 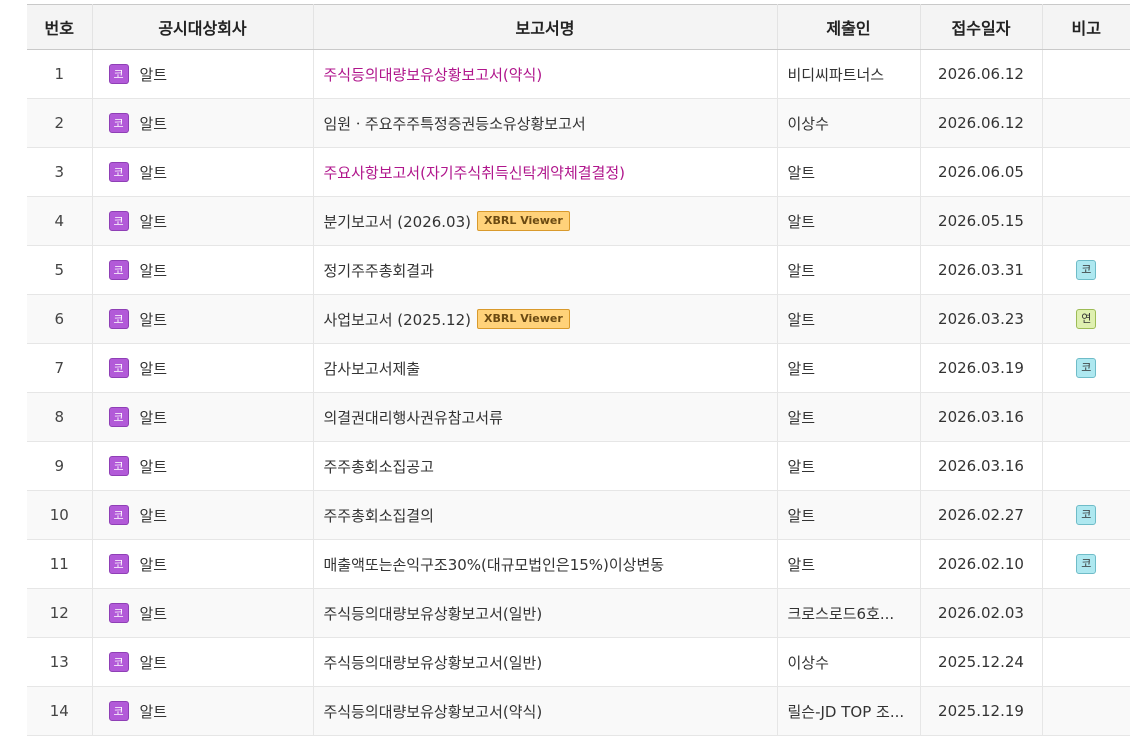 What do you see at coordinates (981, 613) in the screenshot?
I see `receipt-date-cell: 2026.02.03` at bounding box center [981, 613].